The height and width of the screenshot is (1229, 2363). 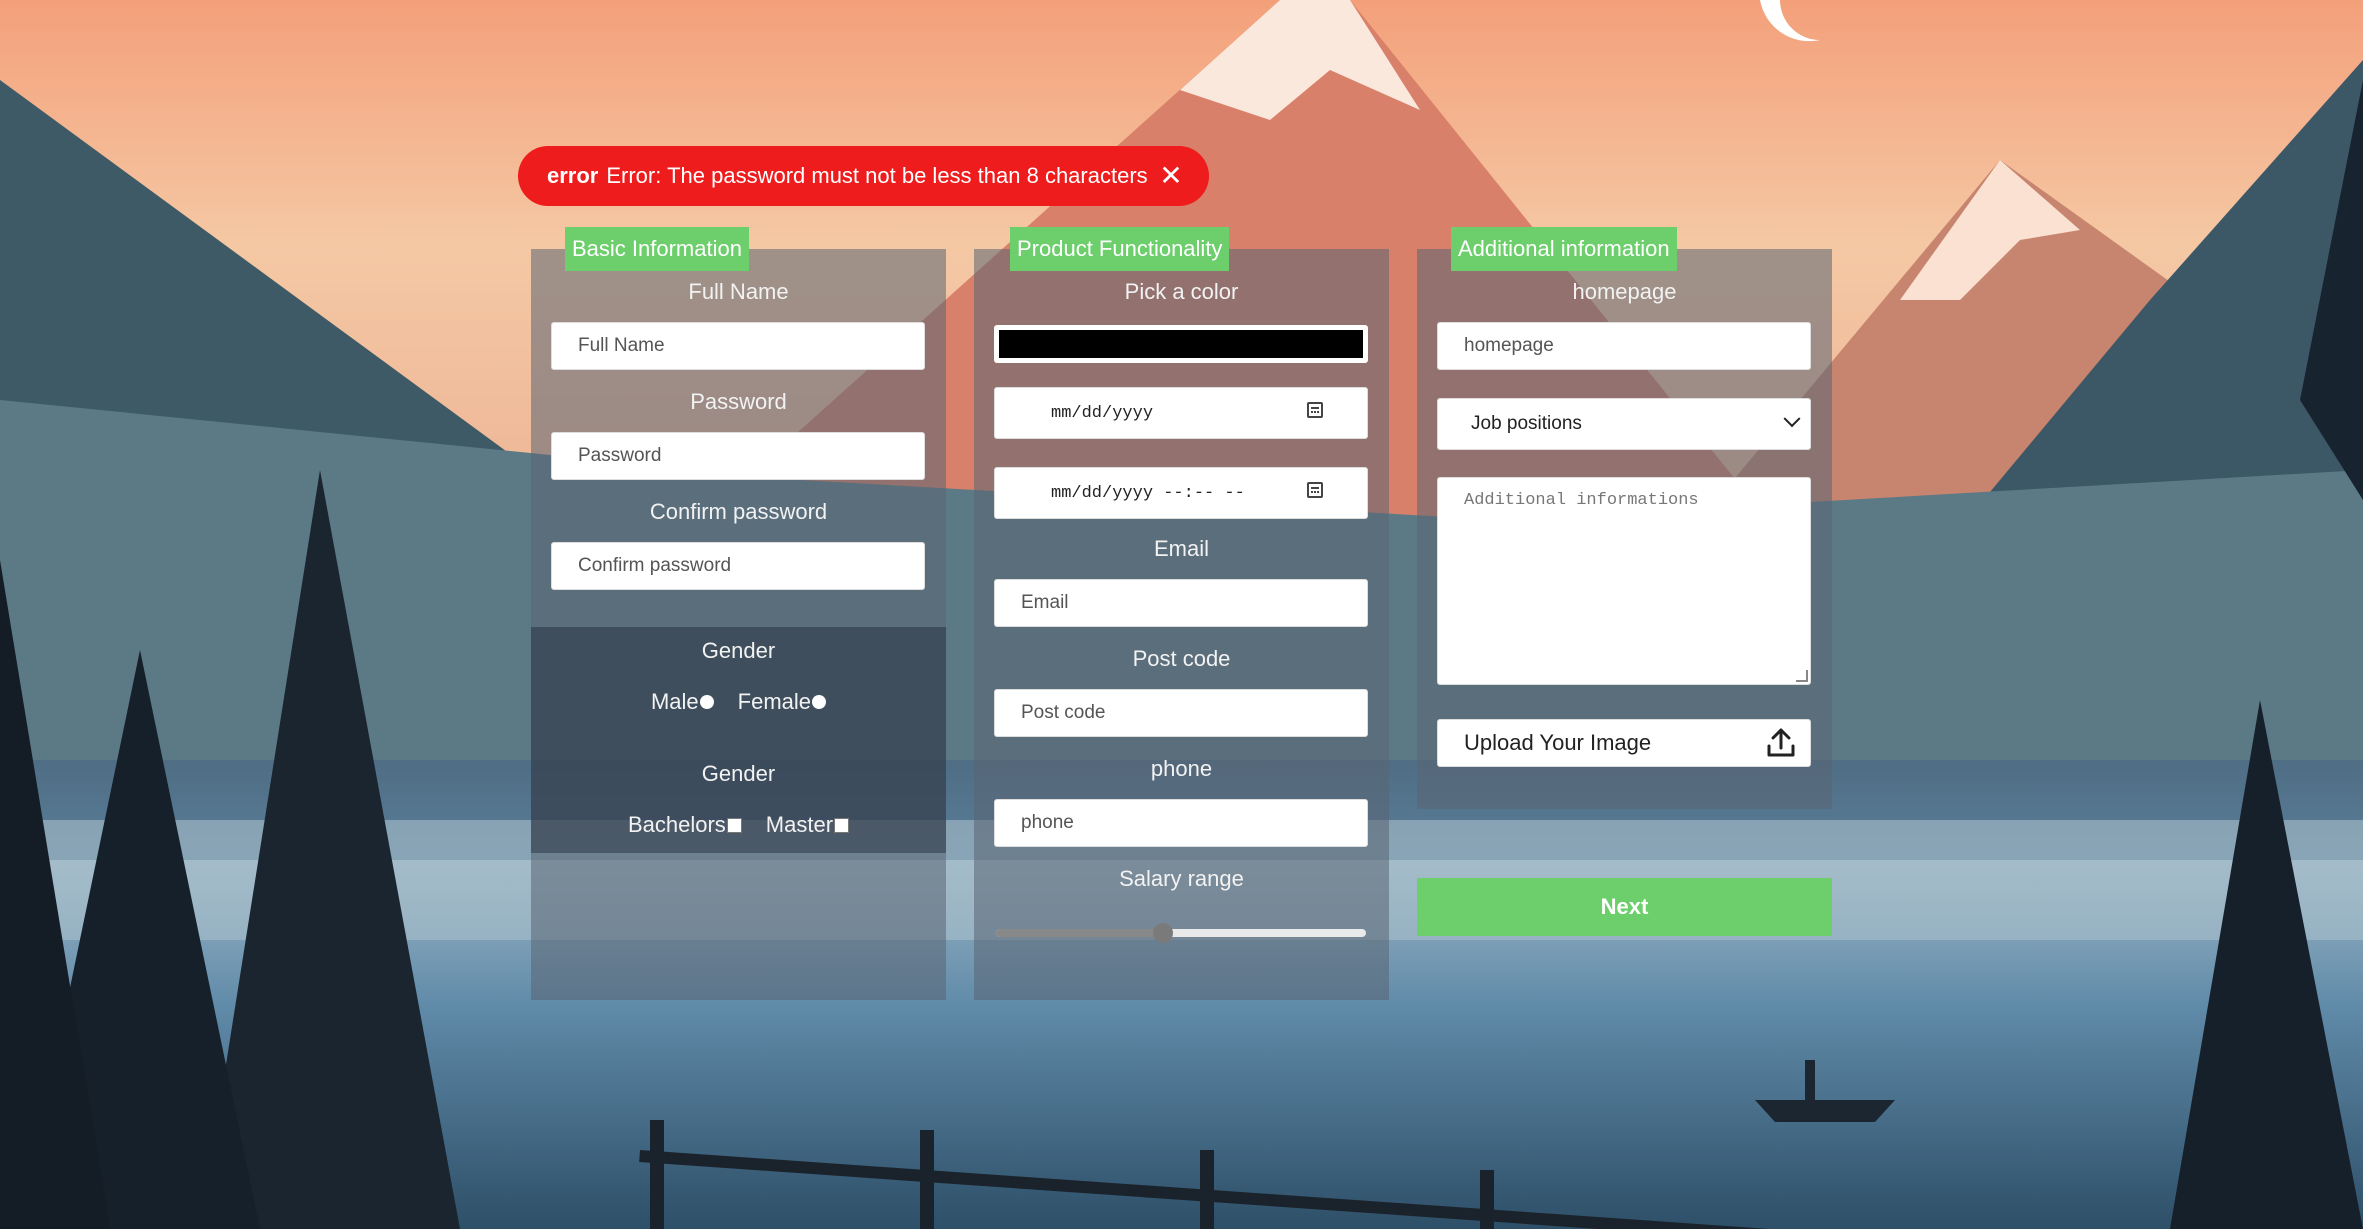 I want to click on phone-input: phone, so click(x=1181, y=823).